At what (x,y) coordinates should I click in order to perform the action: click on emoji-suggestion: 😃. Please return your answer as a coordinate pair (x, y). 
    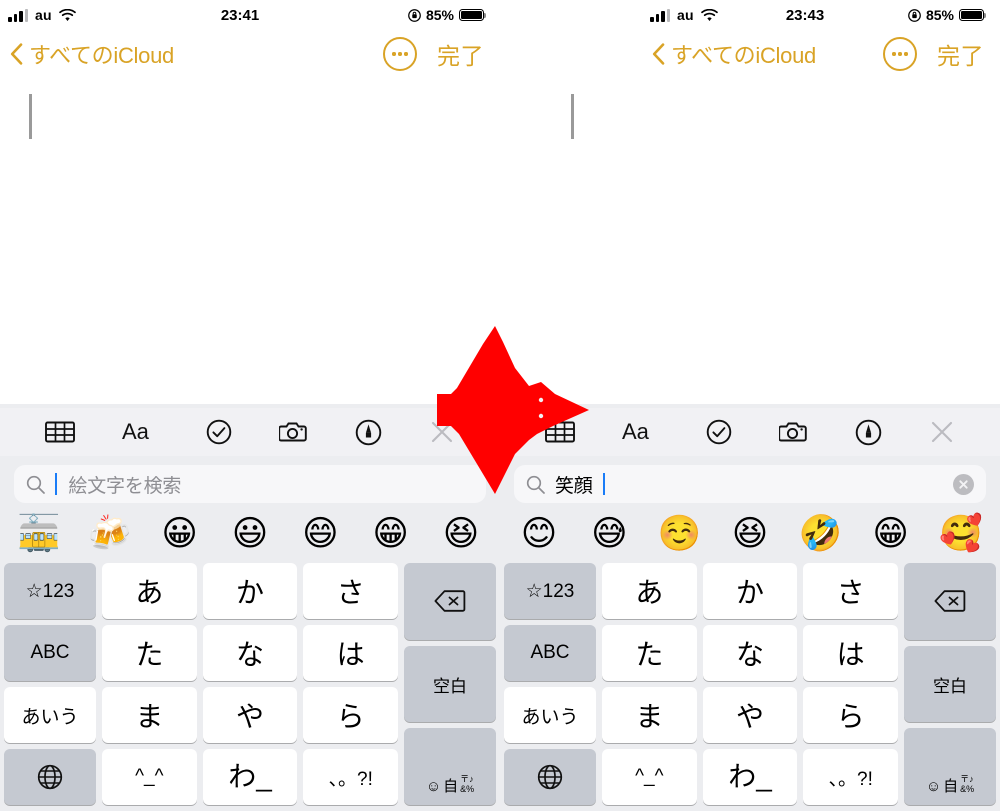
    Looking at the image, I should click on (250, 534).